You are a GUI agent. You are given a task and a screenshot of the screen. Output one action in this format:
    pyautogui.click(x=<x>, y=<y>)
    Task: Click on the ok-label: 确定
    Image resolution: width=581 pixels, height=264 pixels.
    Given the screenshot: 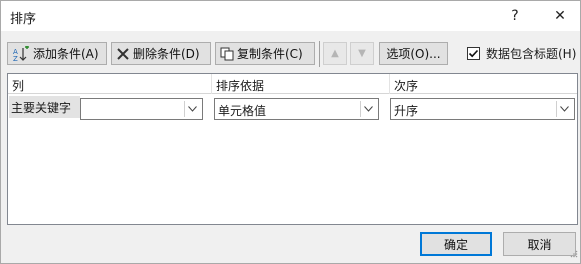 What is the action you would take?
    pyautogui.click(x=455, y=244)
    